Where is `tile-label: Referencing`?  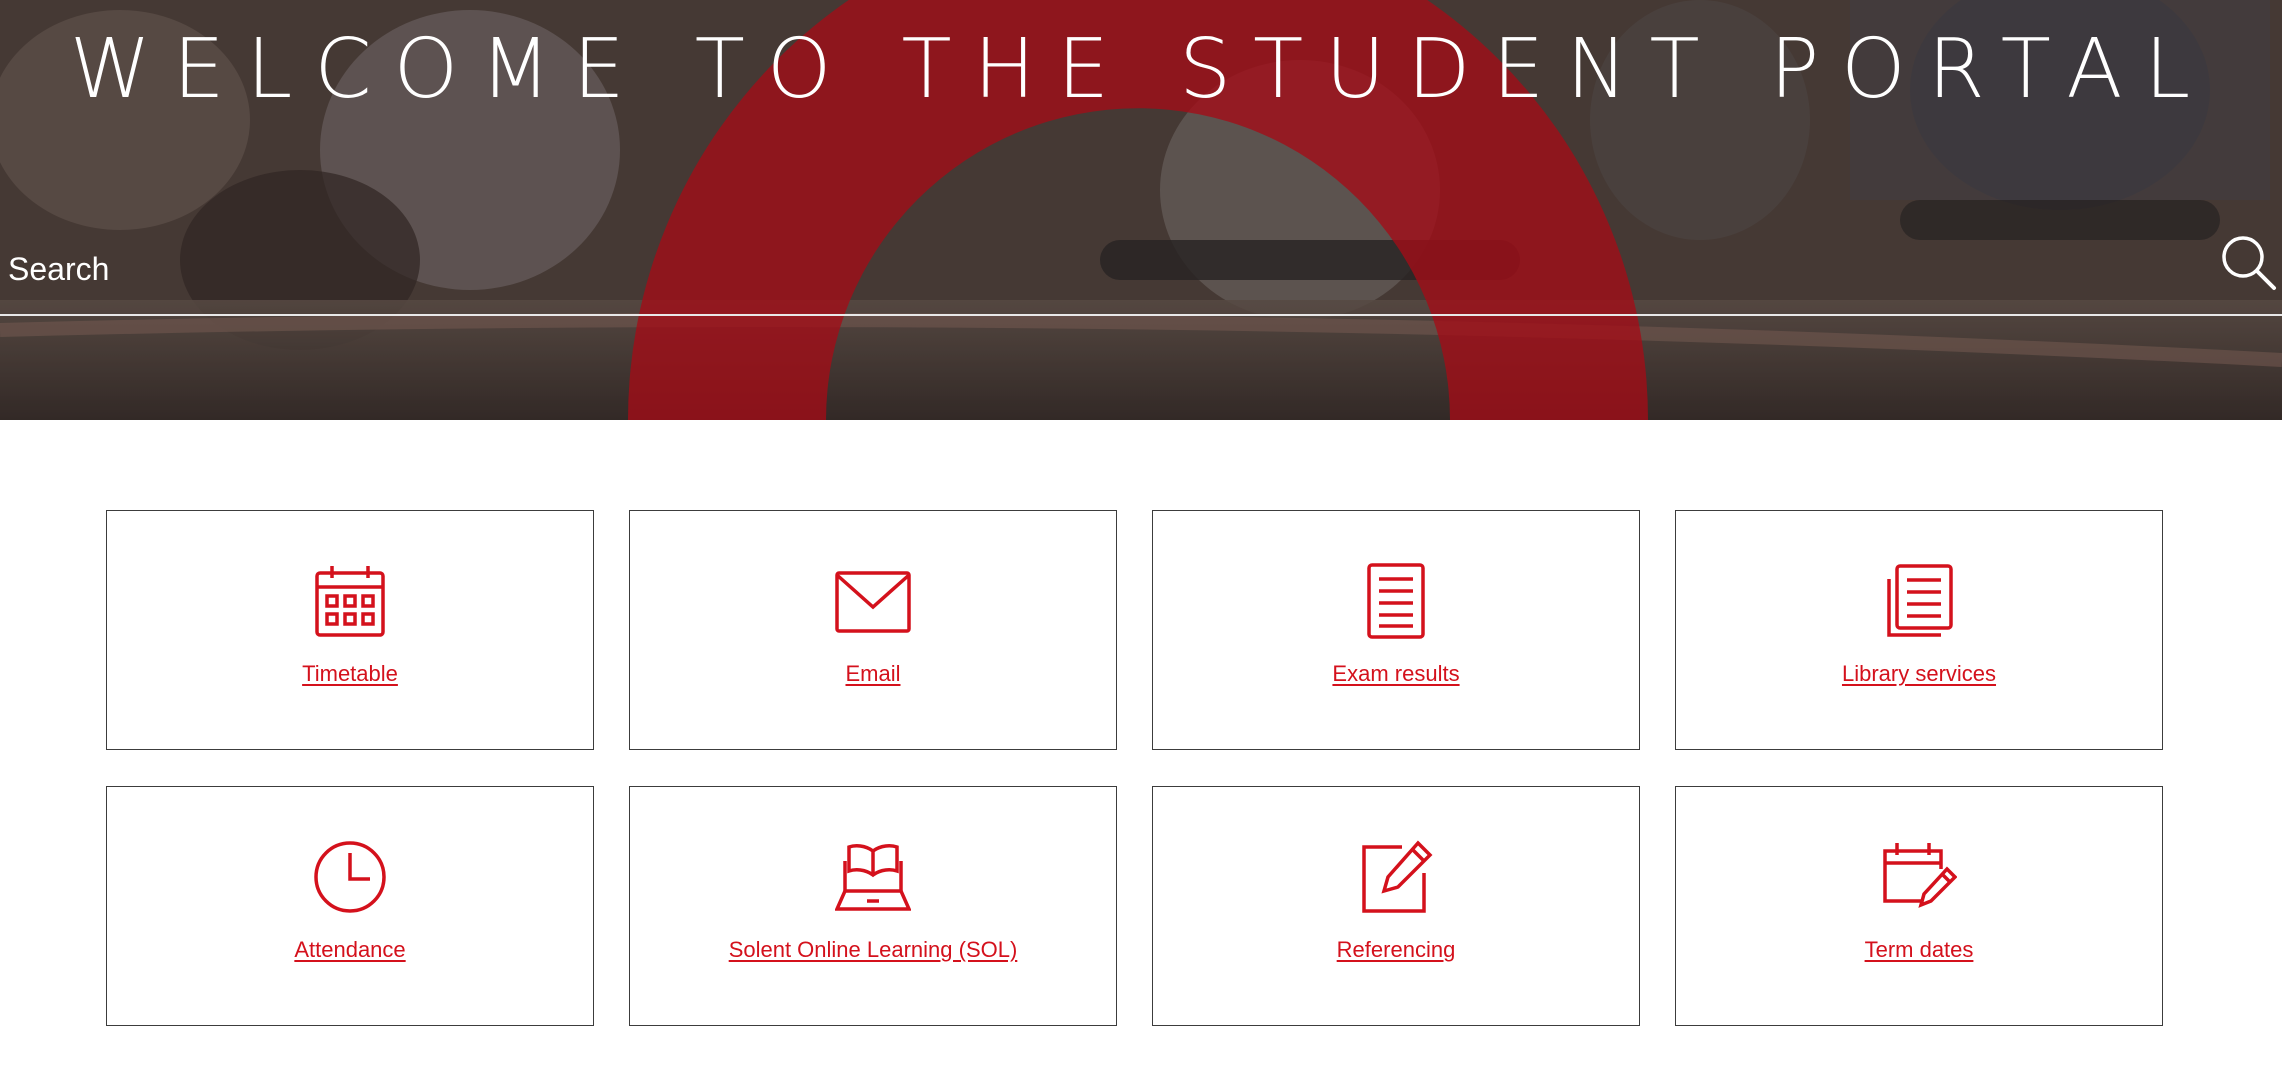 tile-label: Referencing is located at coordinates (1396, 950).